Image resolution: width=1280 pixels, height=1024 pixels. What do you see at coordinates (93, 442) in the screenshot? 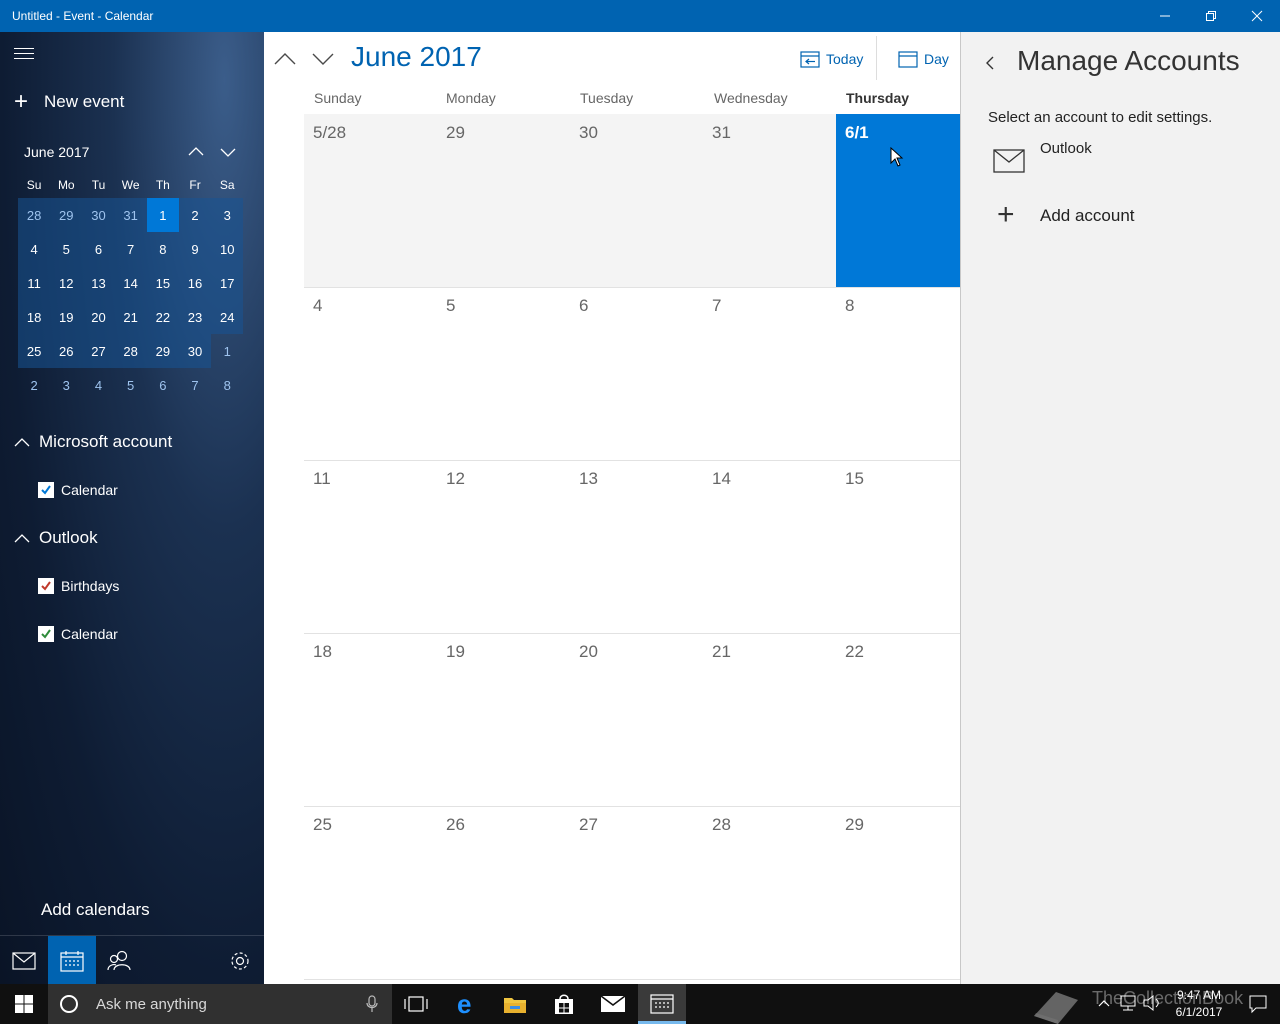
I see `account-group-microsoft: Microsoft account` at bounding box center [93, 442].